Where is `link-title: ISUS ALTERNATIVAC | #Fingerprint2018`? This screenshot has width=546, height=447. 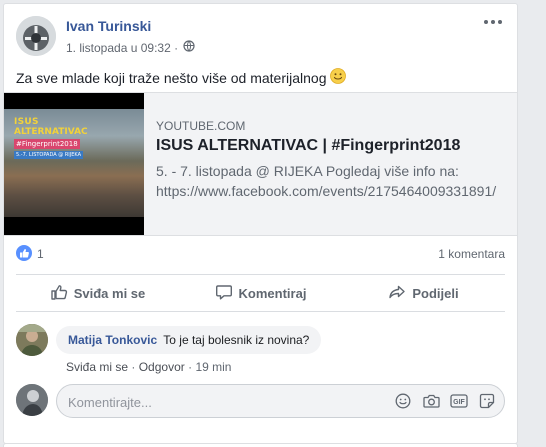 link-title: ISUS ALTERNATIVAC | #Fingerprint2018 is located at coordinates (332, 146).